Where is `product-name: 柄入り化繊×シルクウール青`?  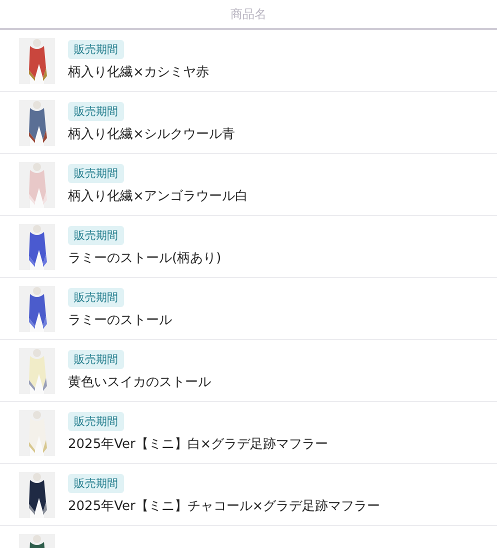 product-name: 柄入り化繊×シルクウール青 is located at coordinates (151, 134).